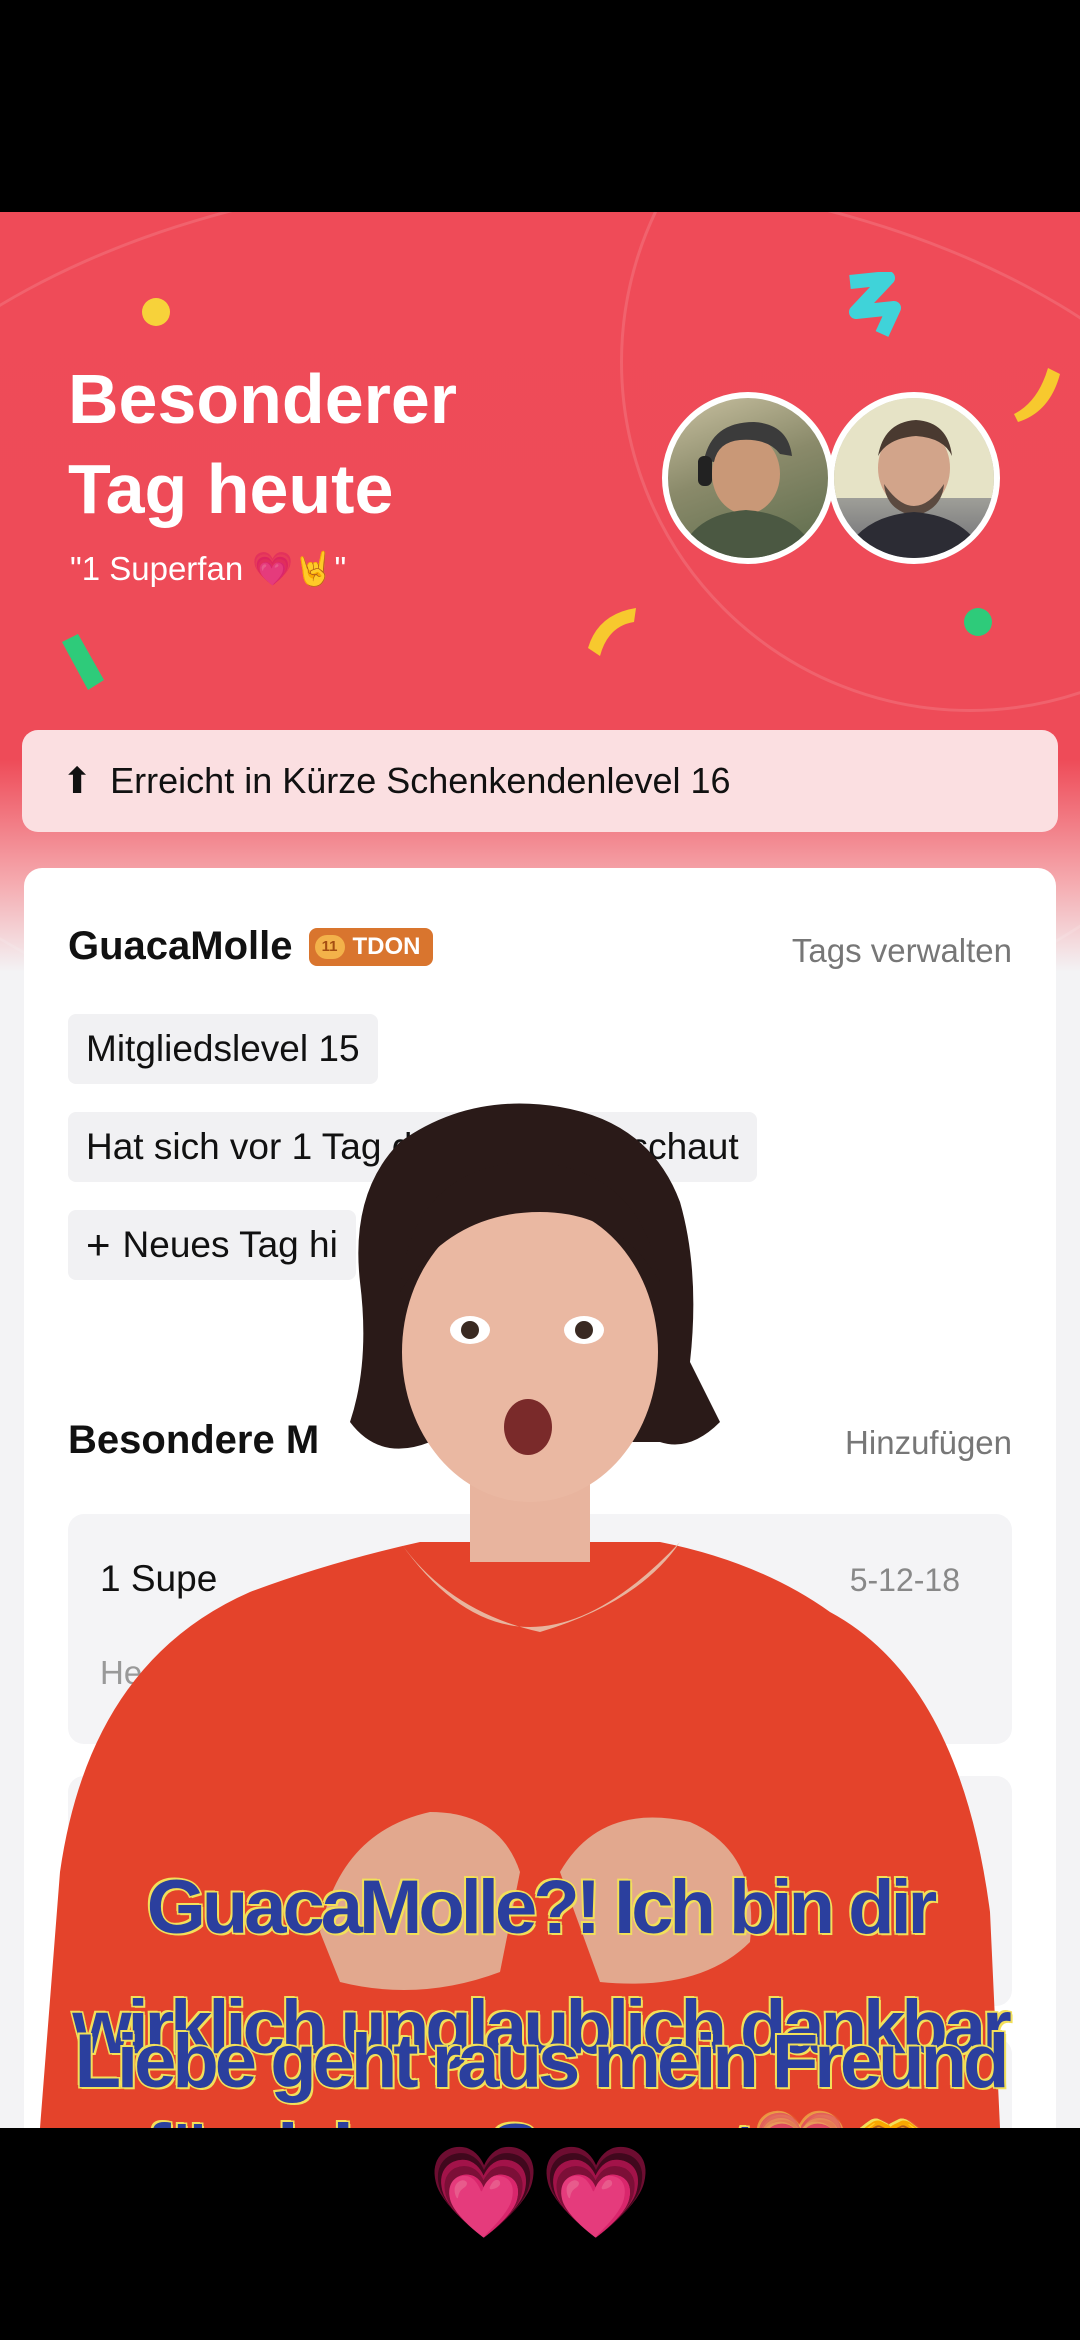 This screenshot has height=2340, width=1080. What do you see at coordinates (249, 1146) in the screenshot?
I see `tag-label: Hat sich vor 1 Tag d` at bounding box center [249, 1146].